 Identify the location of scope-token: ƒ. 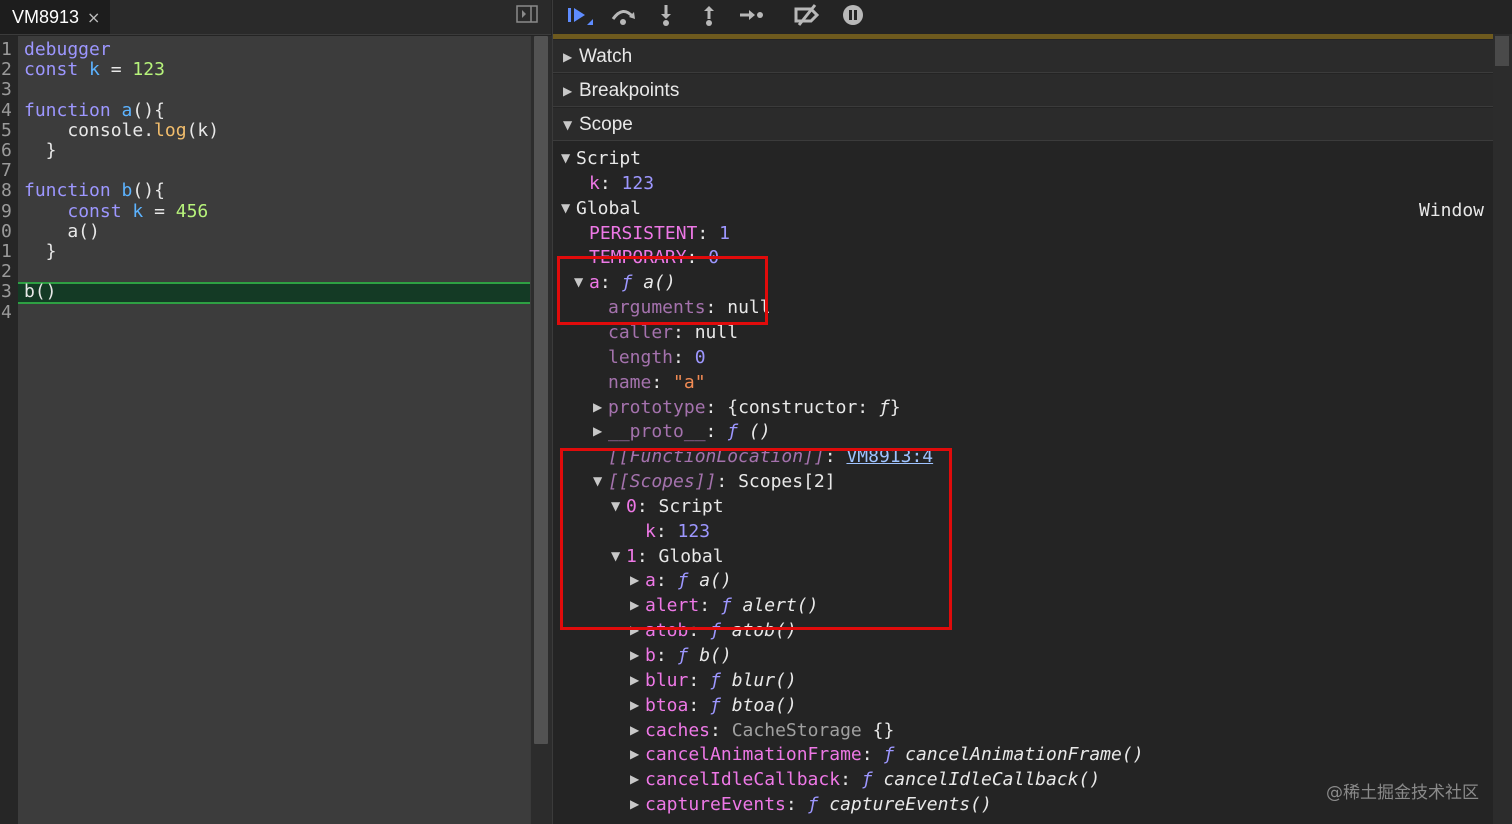
(889, 755).